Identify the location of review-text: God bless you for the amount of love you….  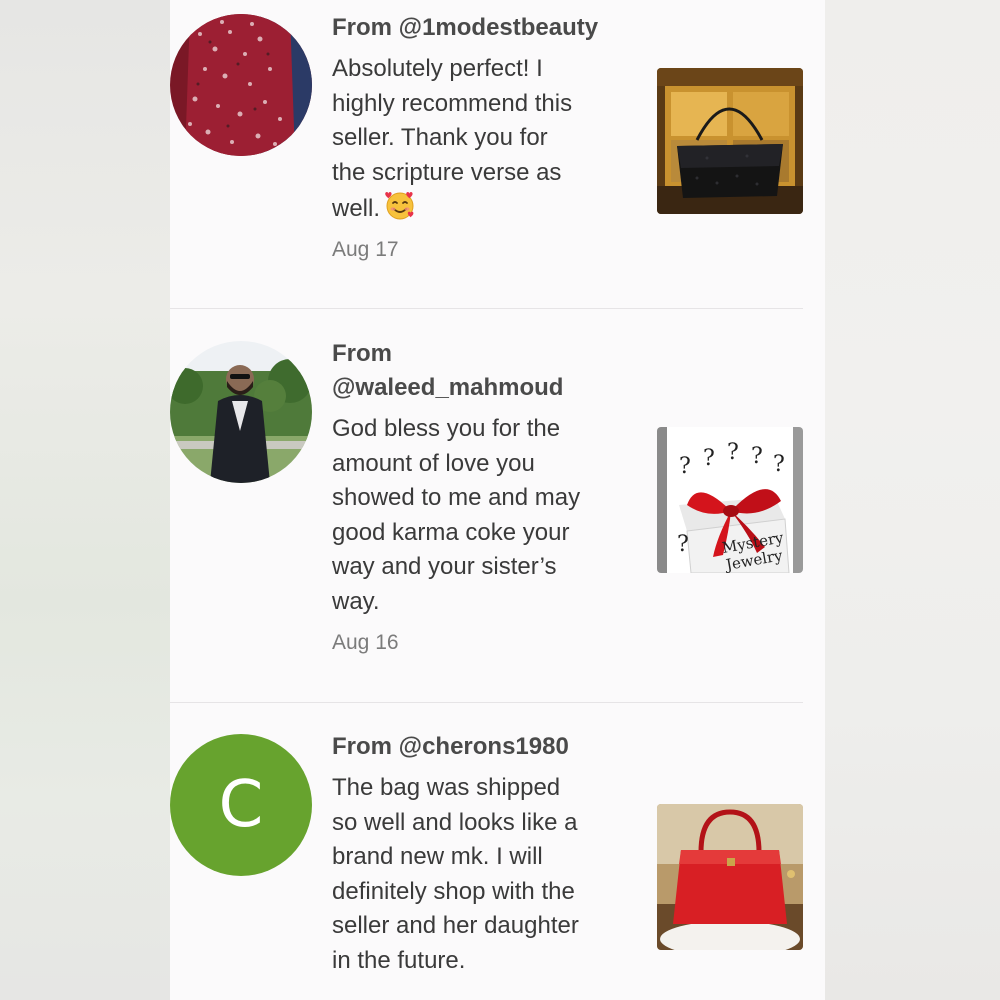
(456, 515).